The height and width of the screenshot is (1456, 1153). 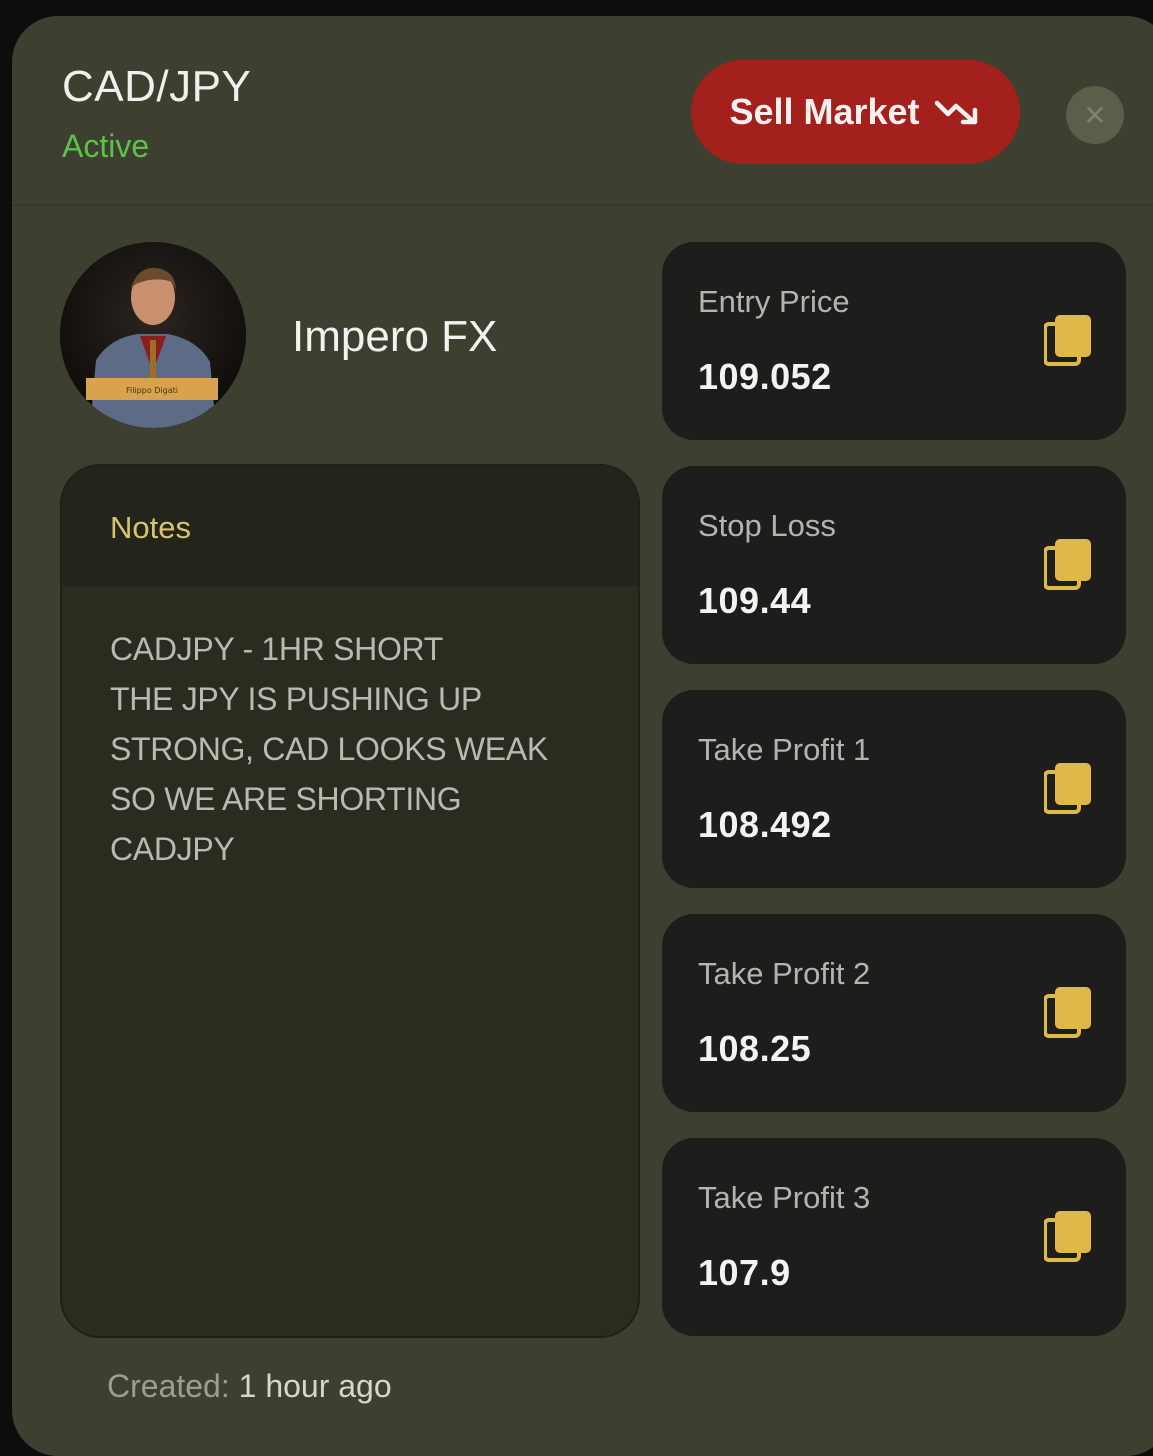 What do you see at coordinates (894, 1013) in the screenshot?
I see `price-card-take-profit-2: Take Profit 2 108.25` at bounding box center [894, 1013].